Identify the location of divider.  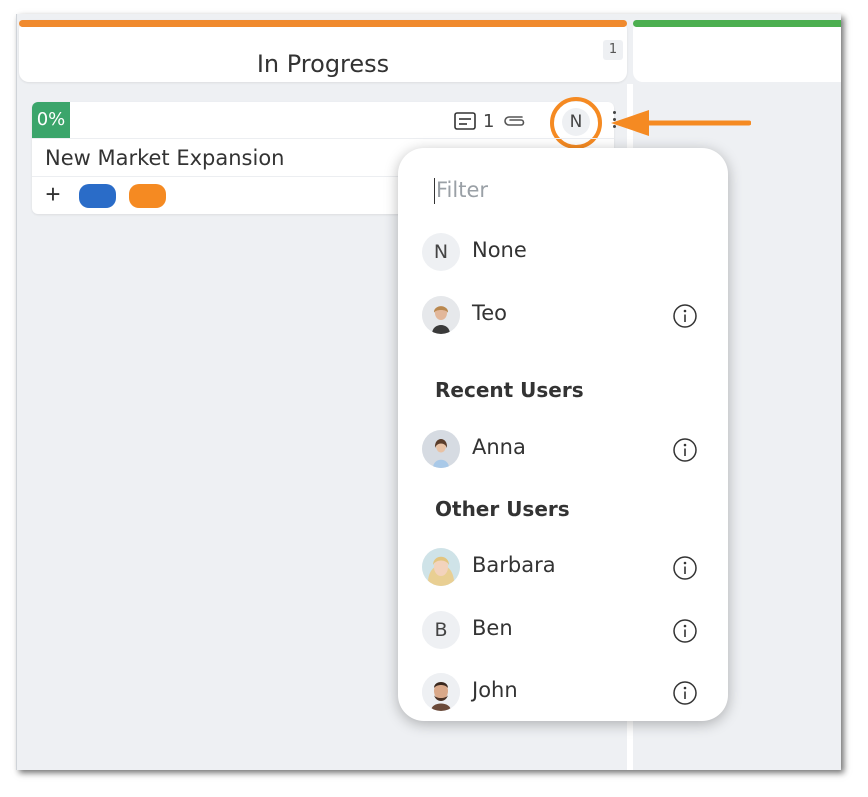
(323, 138).